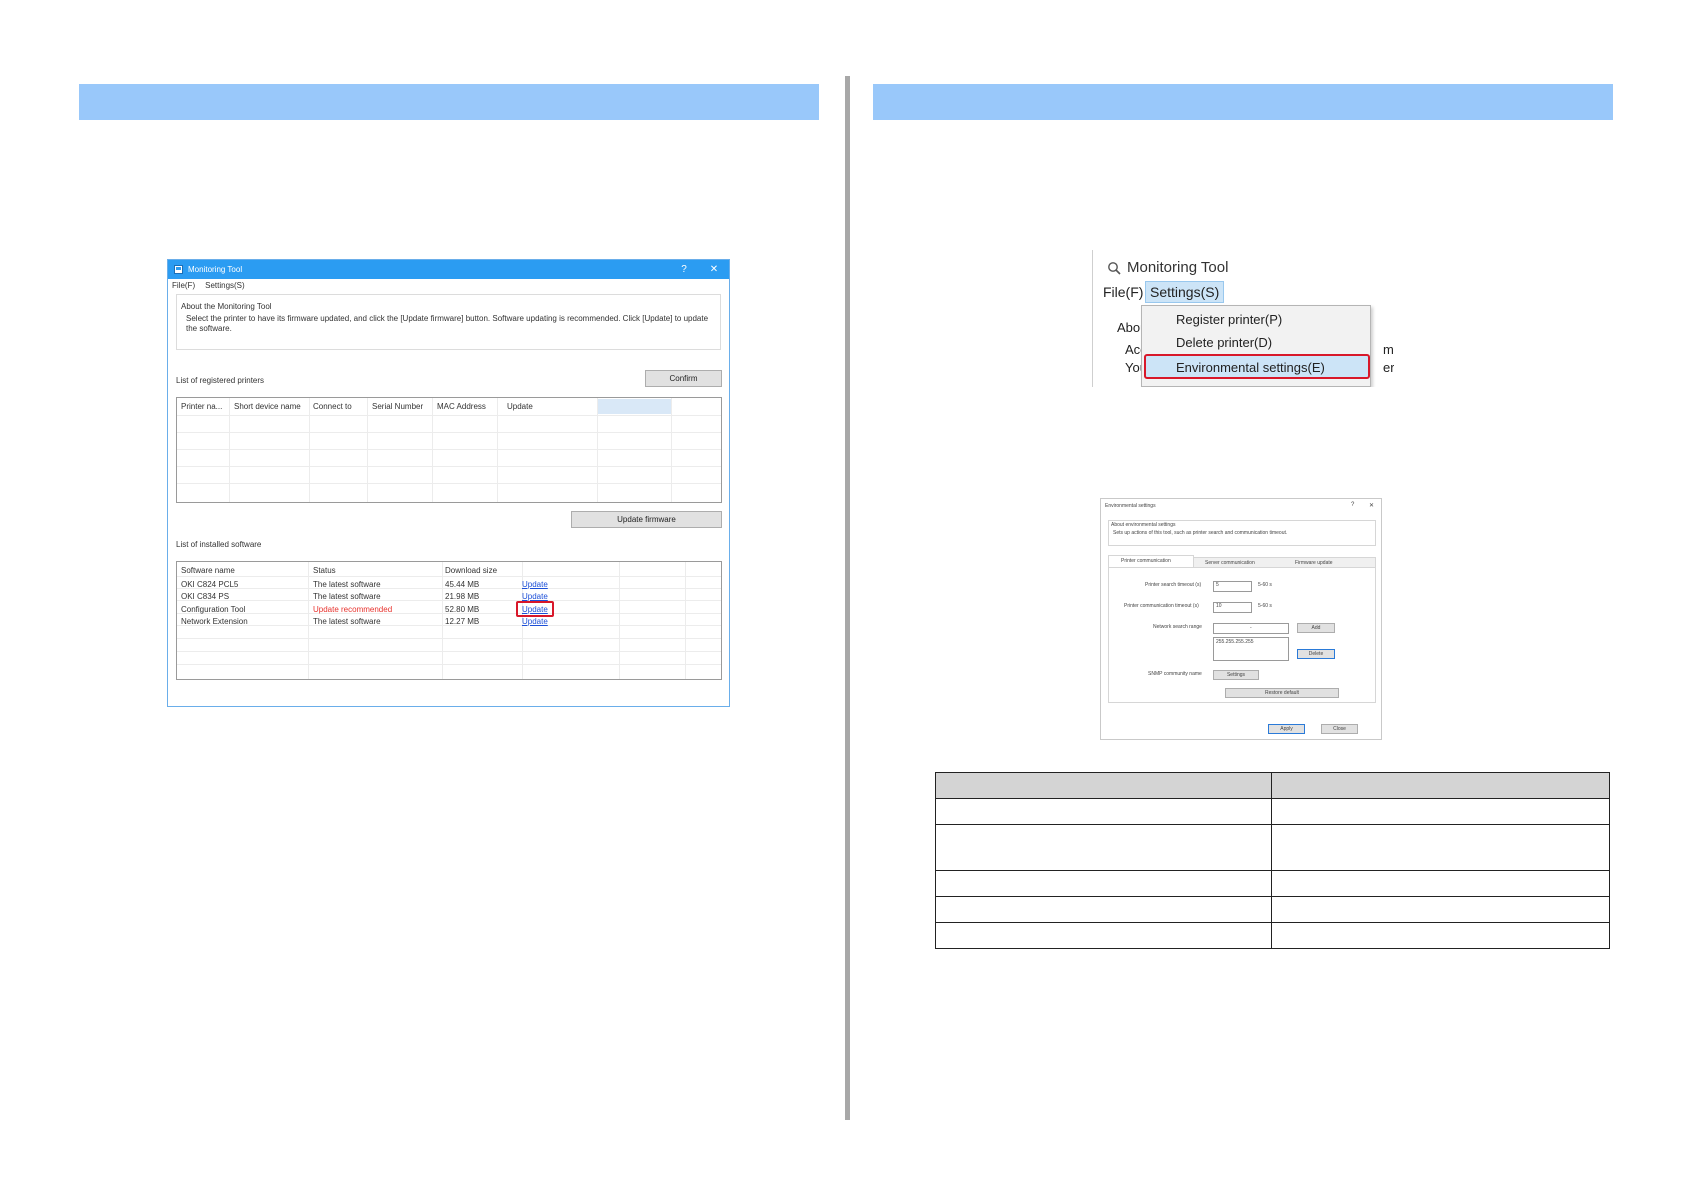 The image size is (1684, 1190). I want to click on background-text: m, so click(1388, 349).